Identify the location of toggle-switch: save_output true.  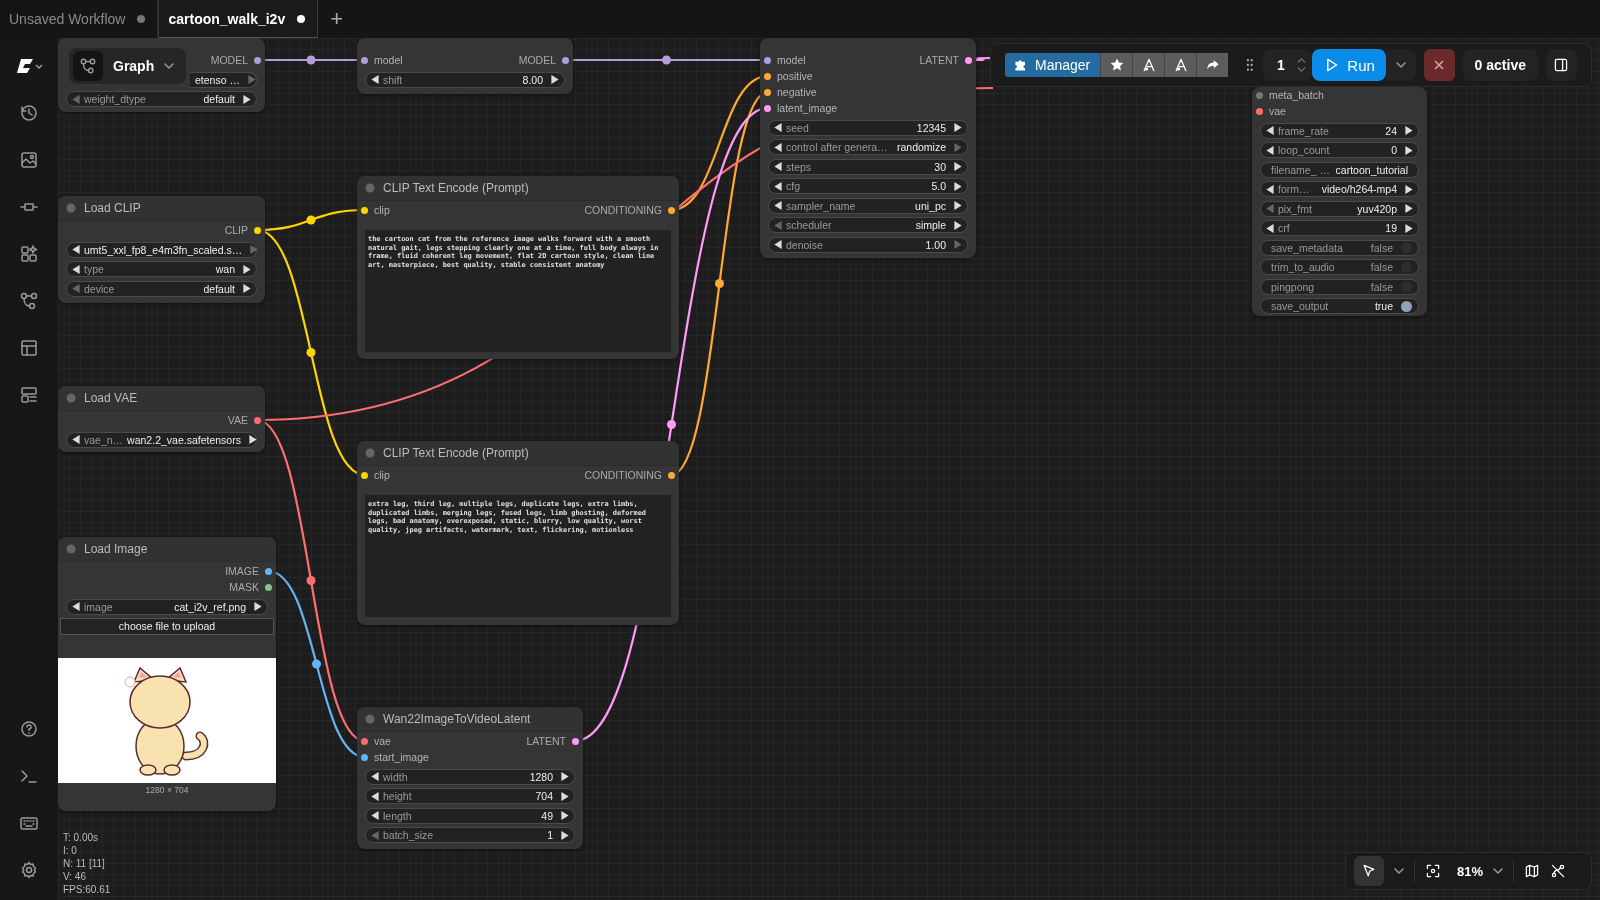
(1339, 306).